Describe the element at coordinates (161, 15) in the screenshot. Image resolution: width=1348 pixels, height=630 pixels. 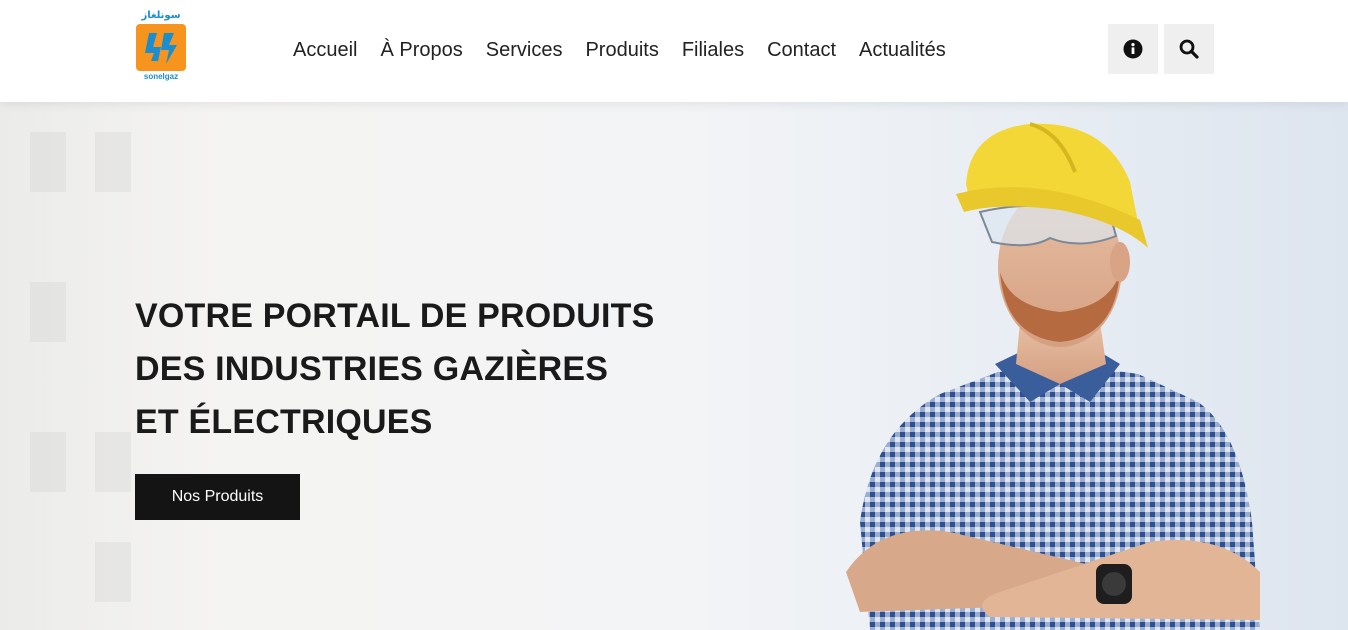
I see `logo-arabic-text: سونلغاز` at that location.